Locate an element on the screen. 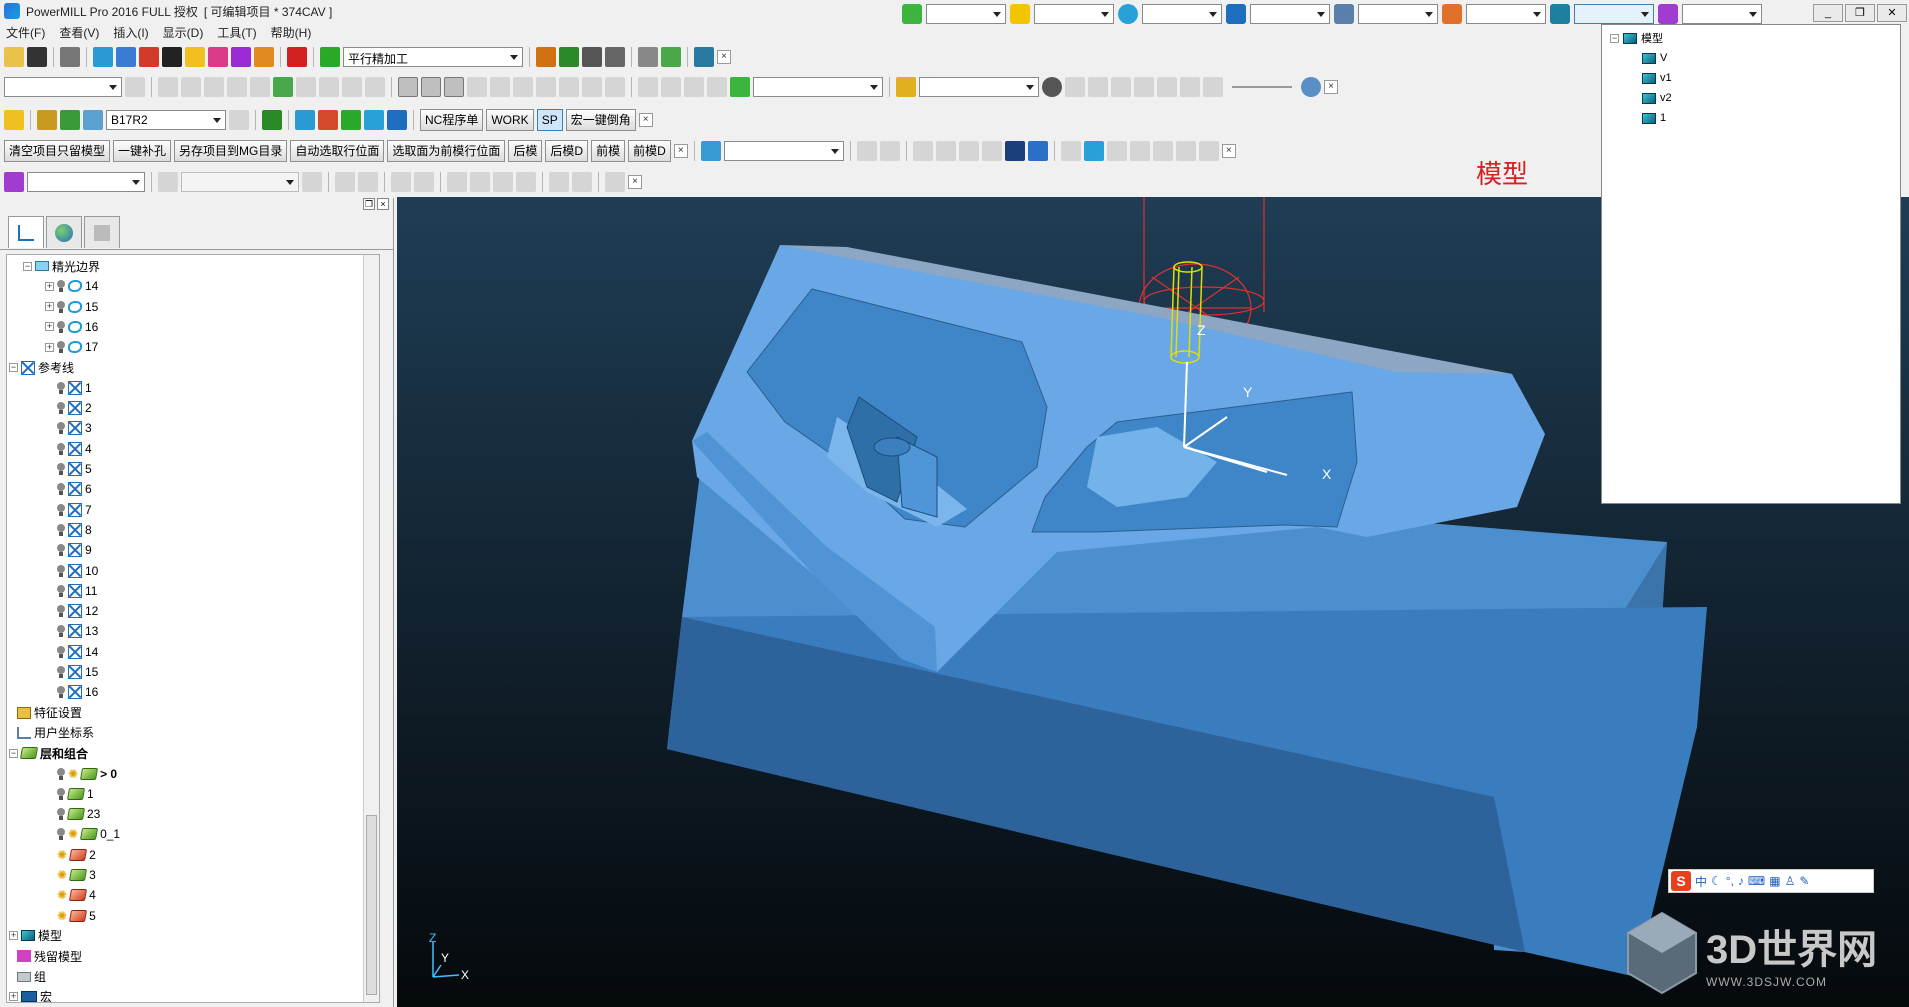  print-icon is located at coordinates (70, 57).